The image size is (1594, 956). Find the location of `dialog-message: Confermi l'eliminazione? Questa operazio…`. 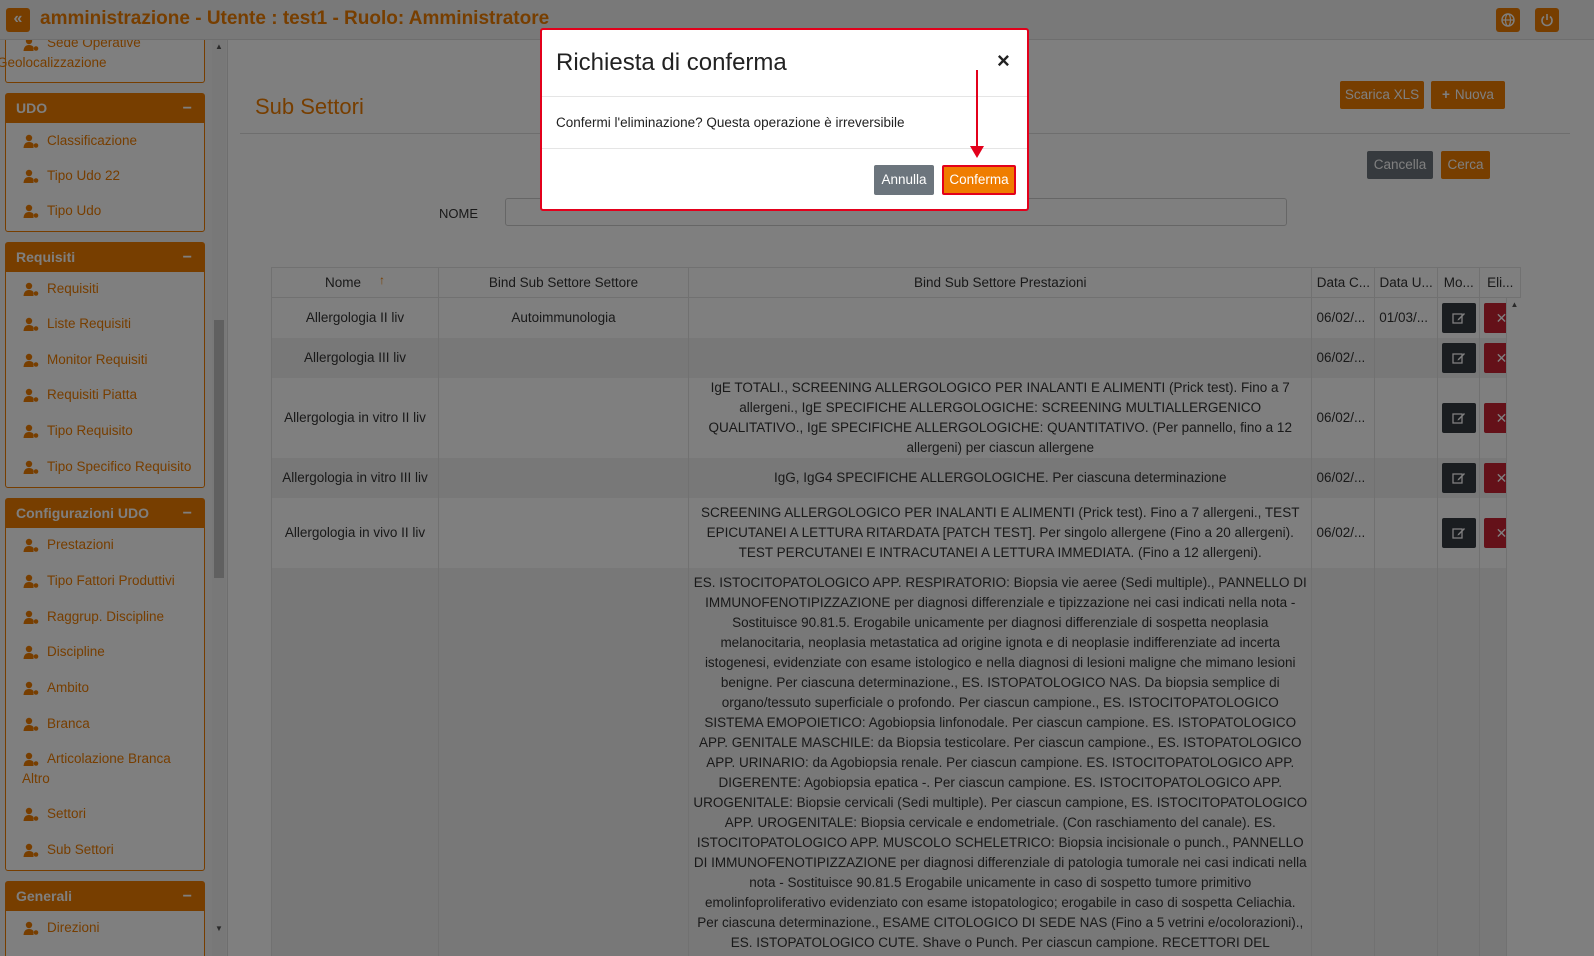

dialog-message: Confermi l'eliminazione? Questa operazio… is located at coordinates (730, 122).